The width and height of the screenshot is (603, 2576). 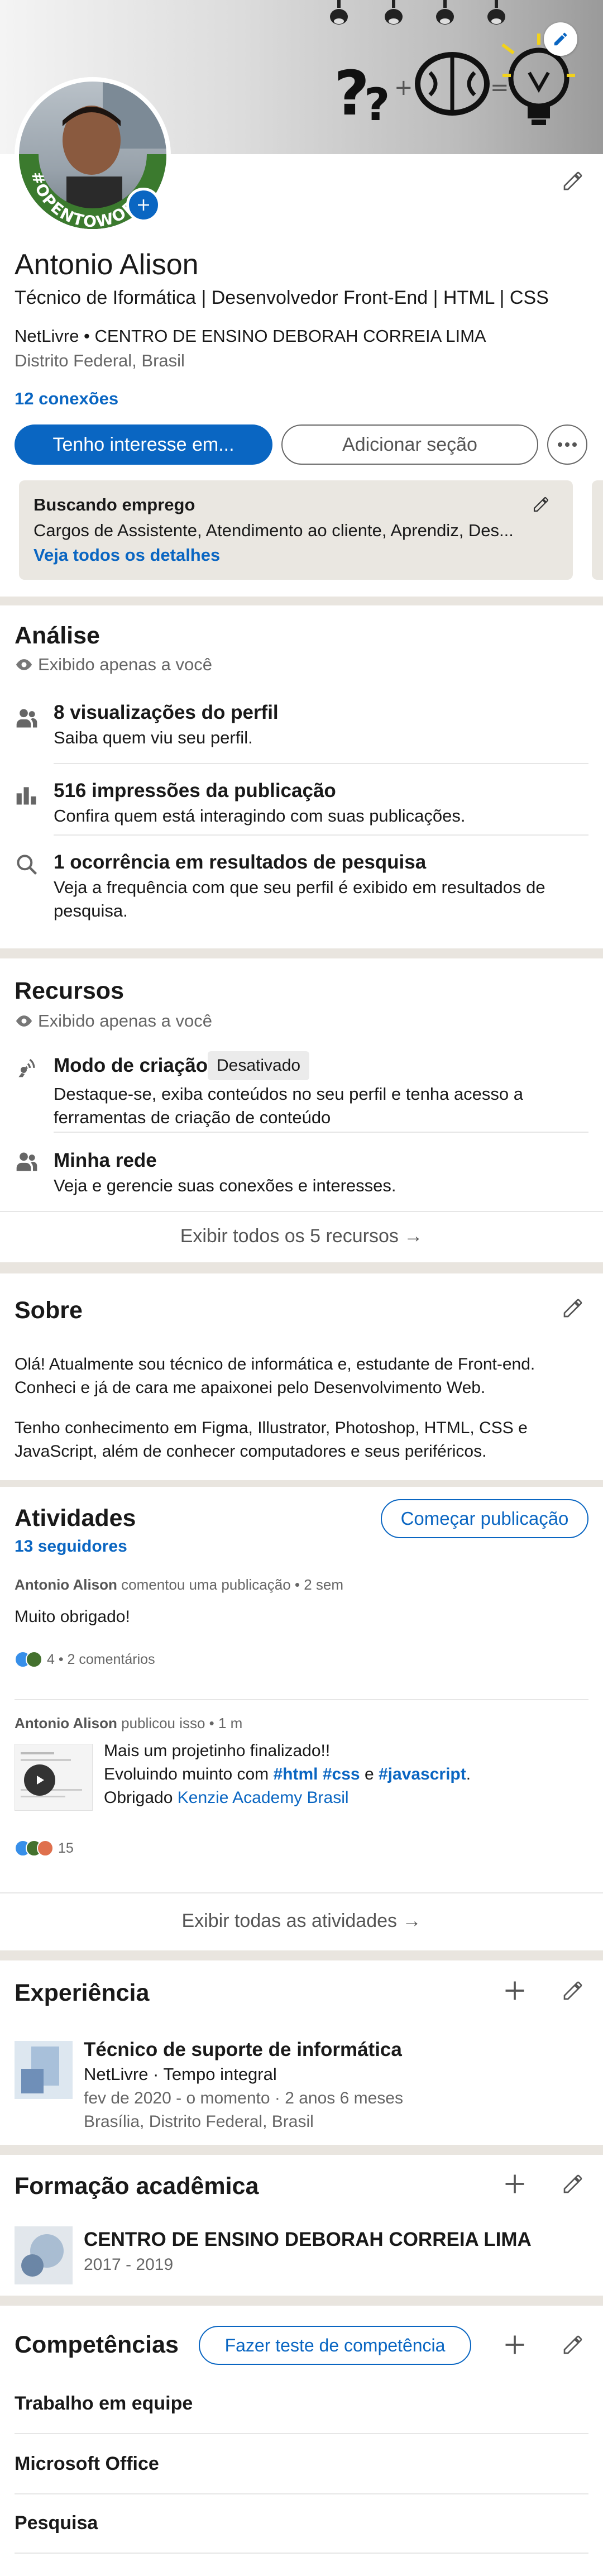 What do you see at coordinates (369, 1774) in the screenshot?
I see `post-text-segment: e` at bounding box center [369, 1774].